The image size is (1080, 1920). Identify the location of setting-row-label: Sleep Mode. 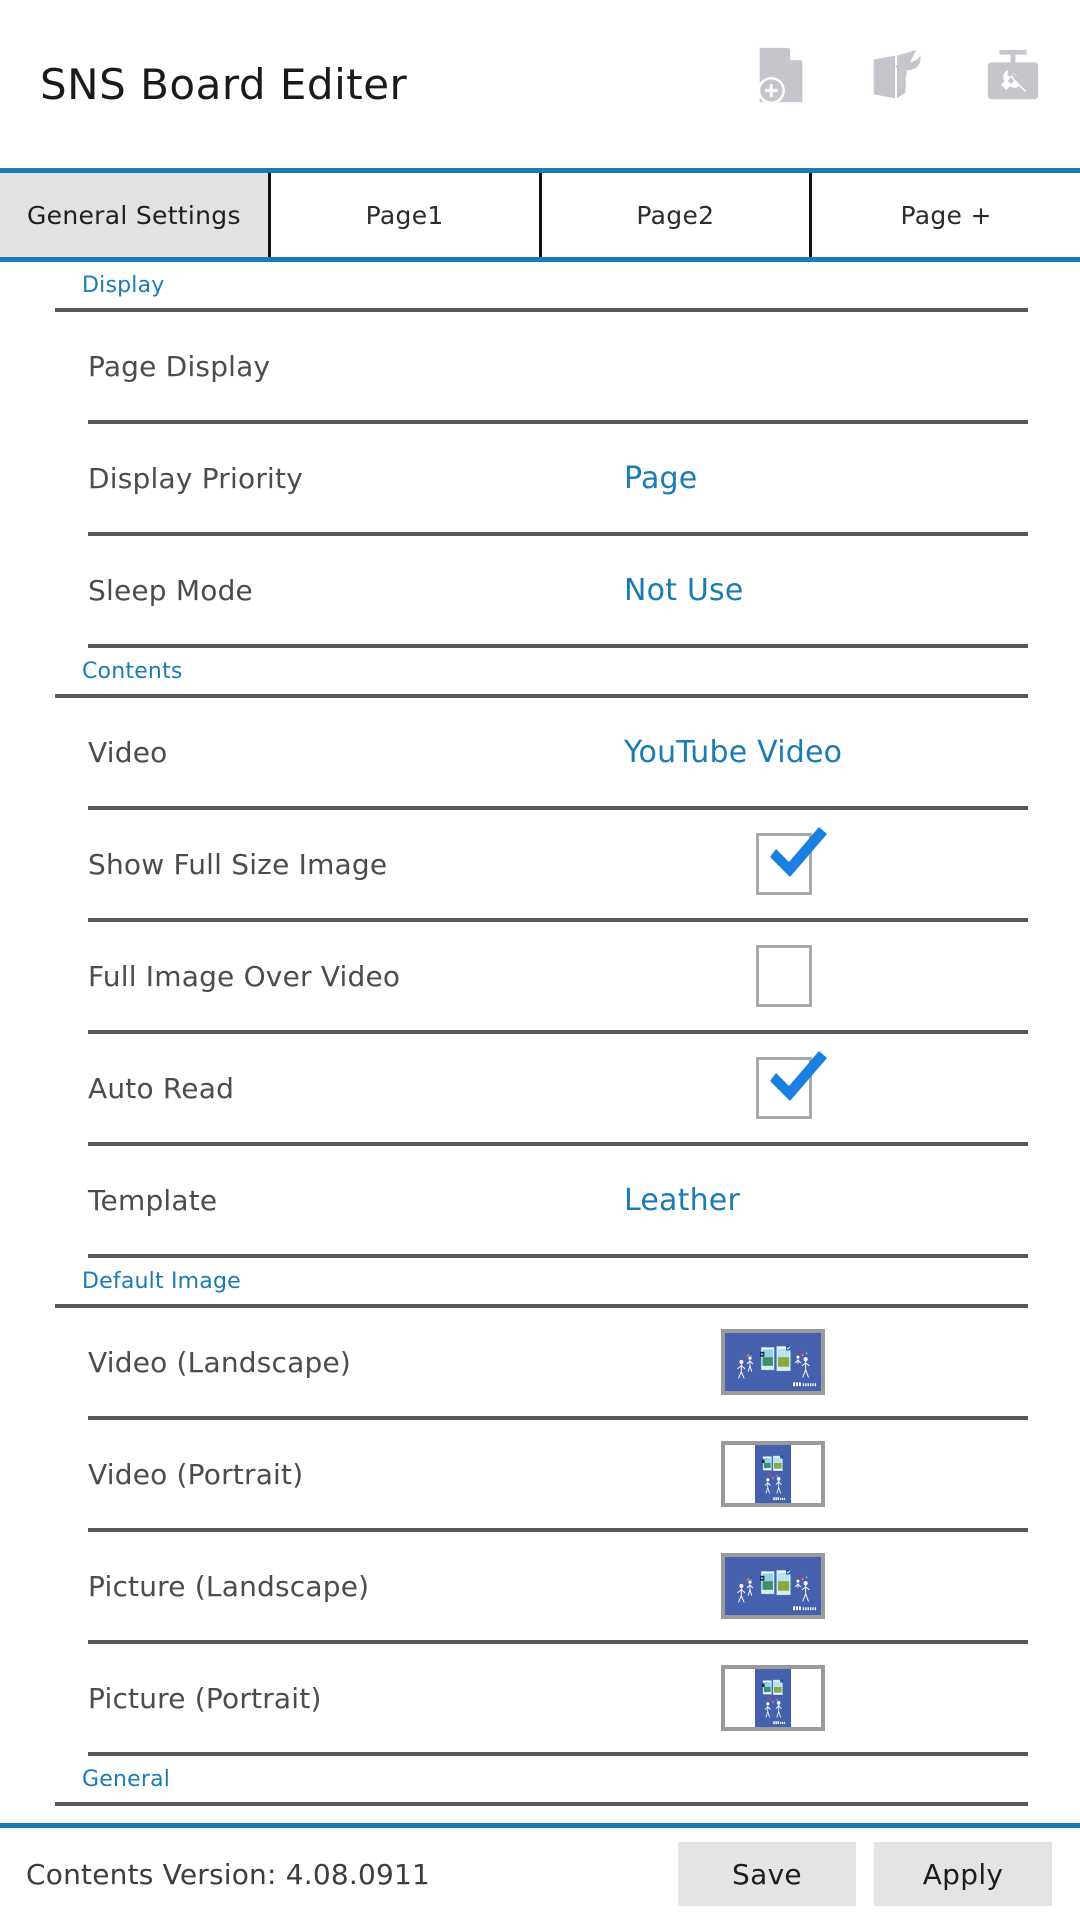
(170, 590).